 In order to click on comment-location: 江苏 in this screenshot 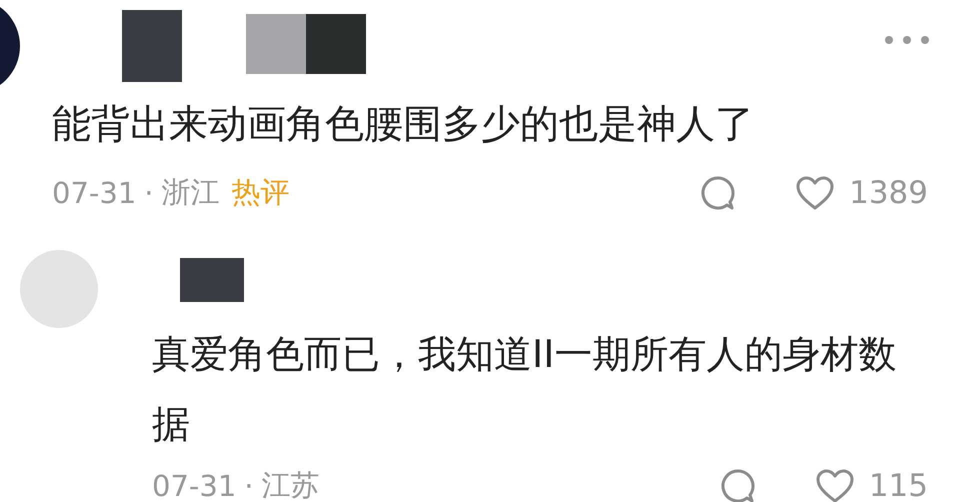, I will do `click(291, 484)`.